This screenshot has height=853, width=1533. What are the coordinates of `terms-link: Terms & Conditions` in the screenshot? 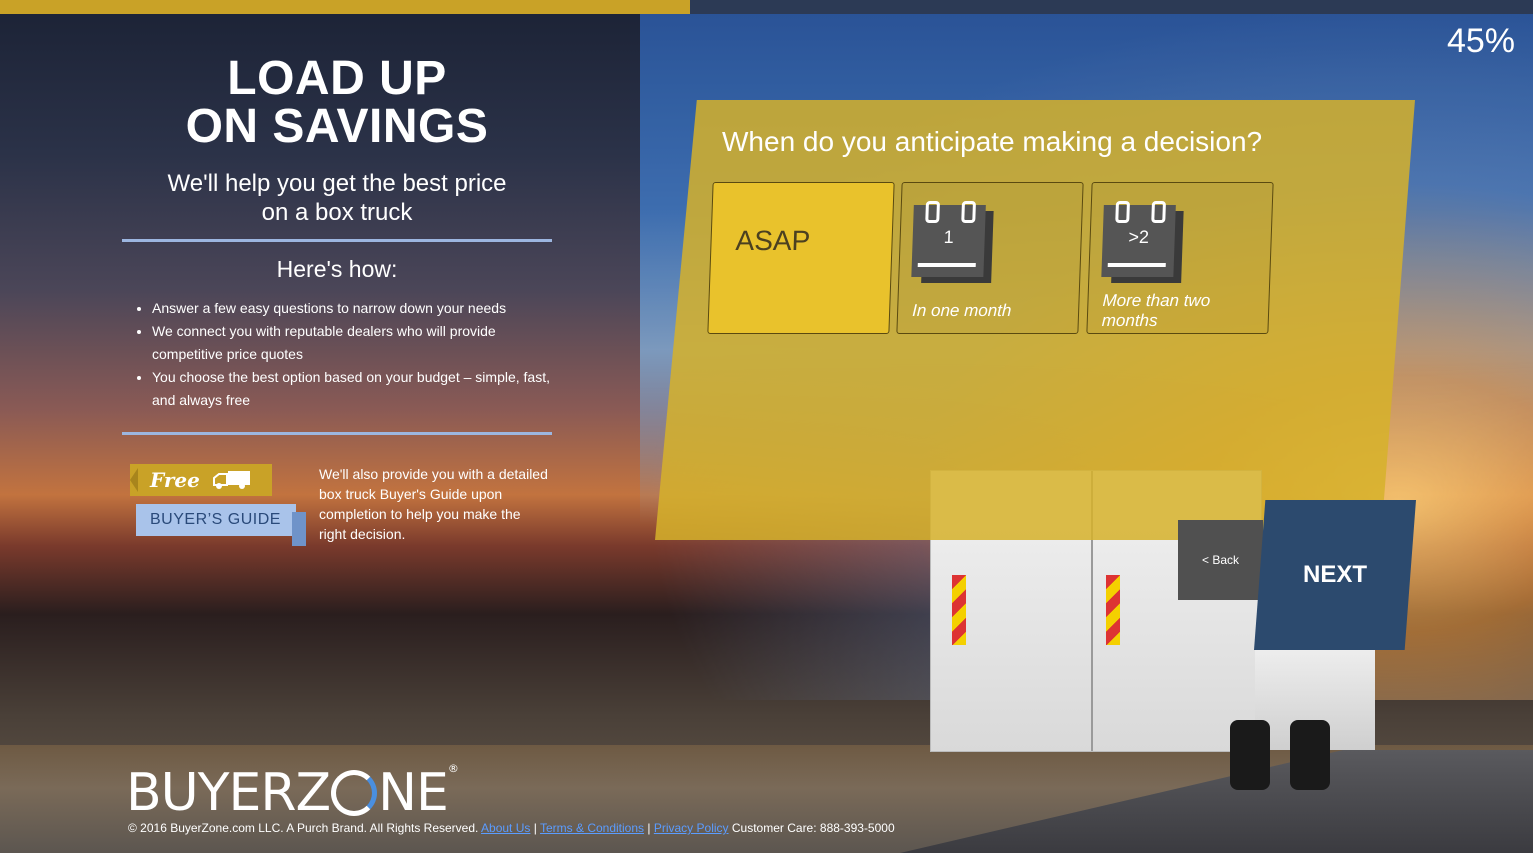 It's located at (592, 828).